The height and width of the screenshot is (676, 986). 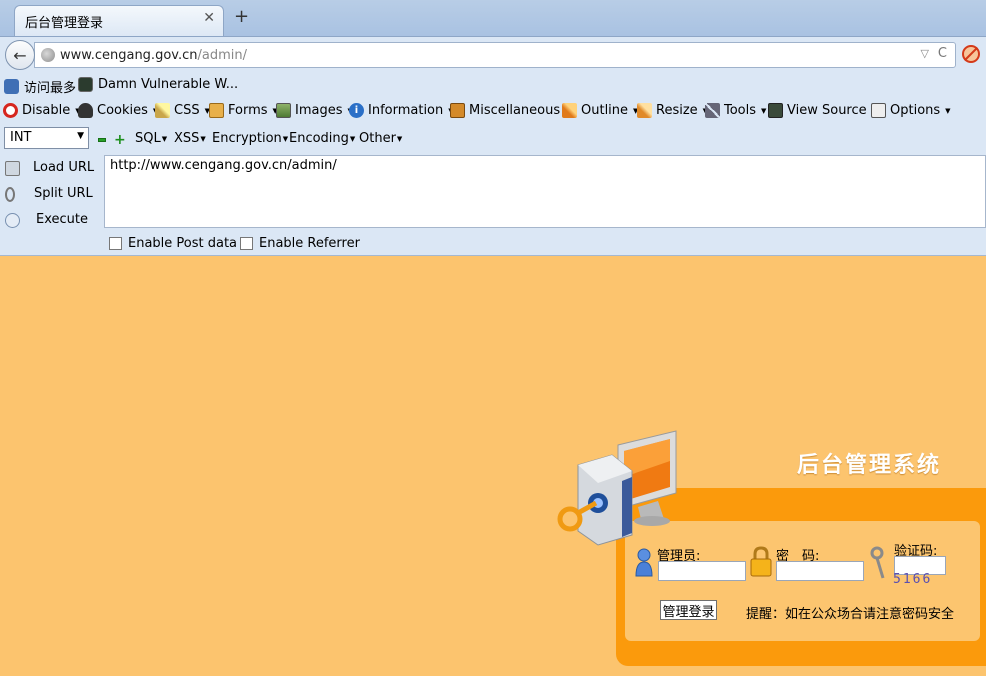 I want to click on user-icon, so click(x=644, y=562).